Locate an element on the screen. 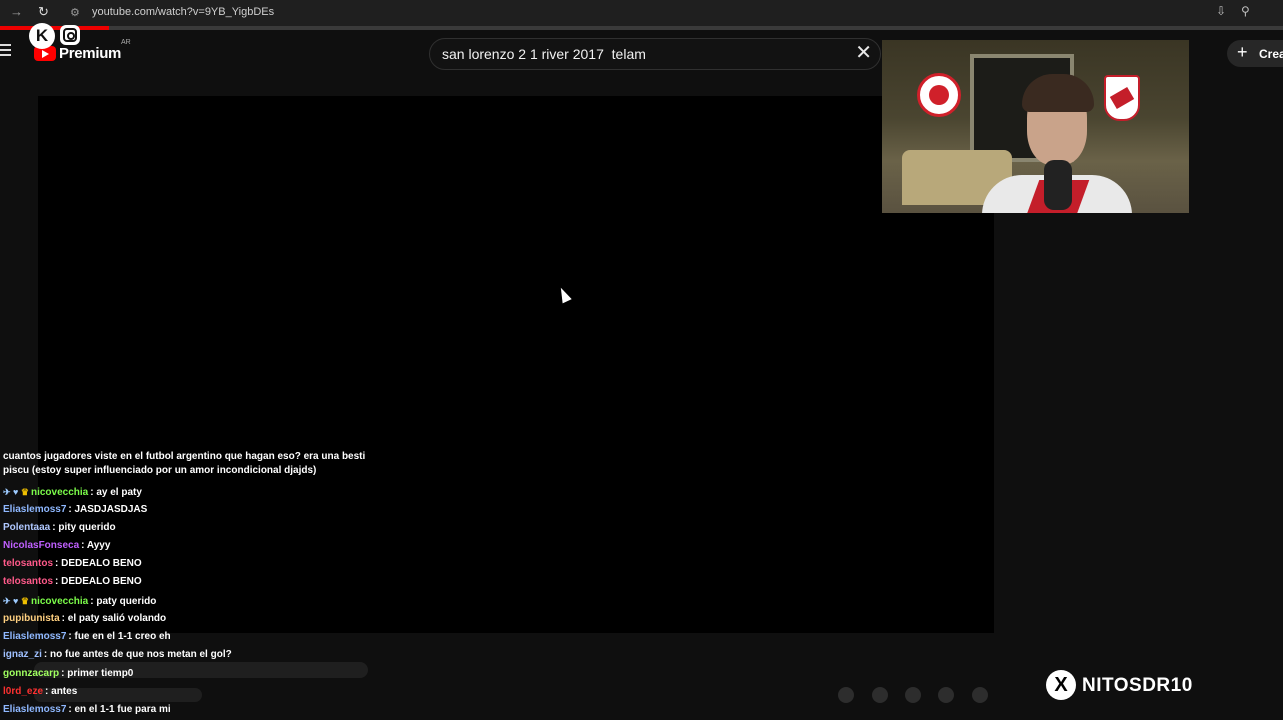  webcam-overlay is located at coordinates (1035, 126).